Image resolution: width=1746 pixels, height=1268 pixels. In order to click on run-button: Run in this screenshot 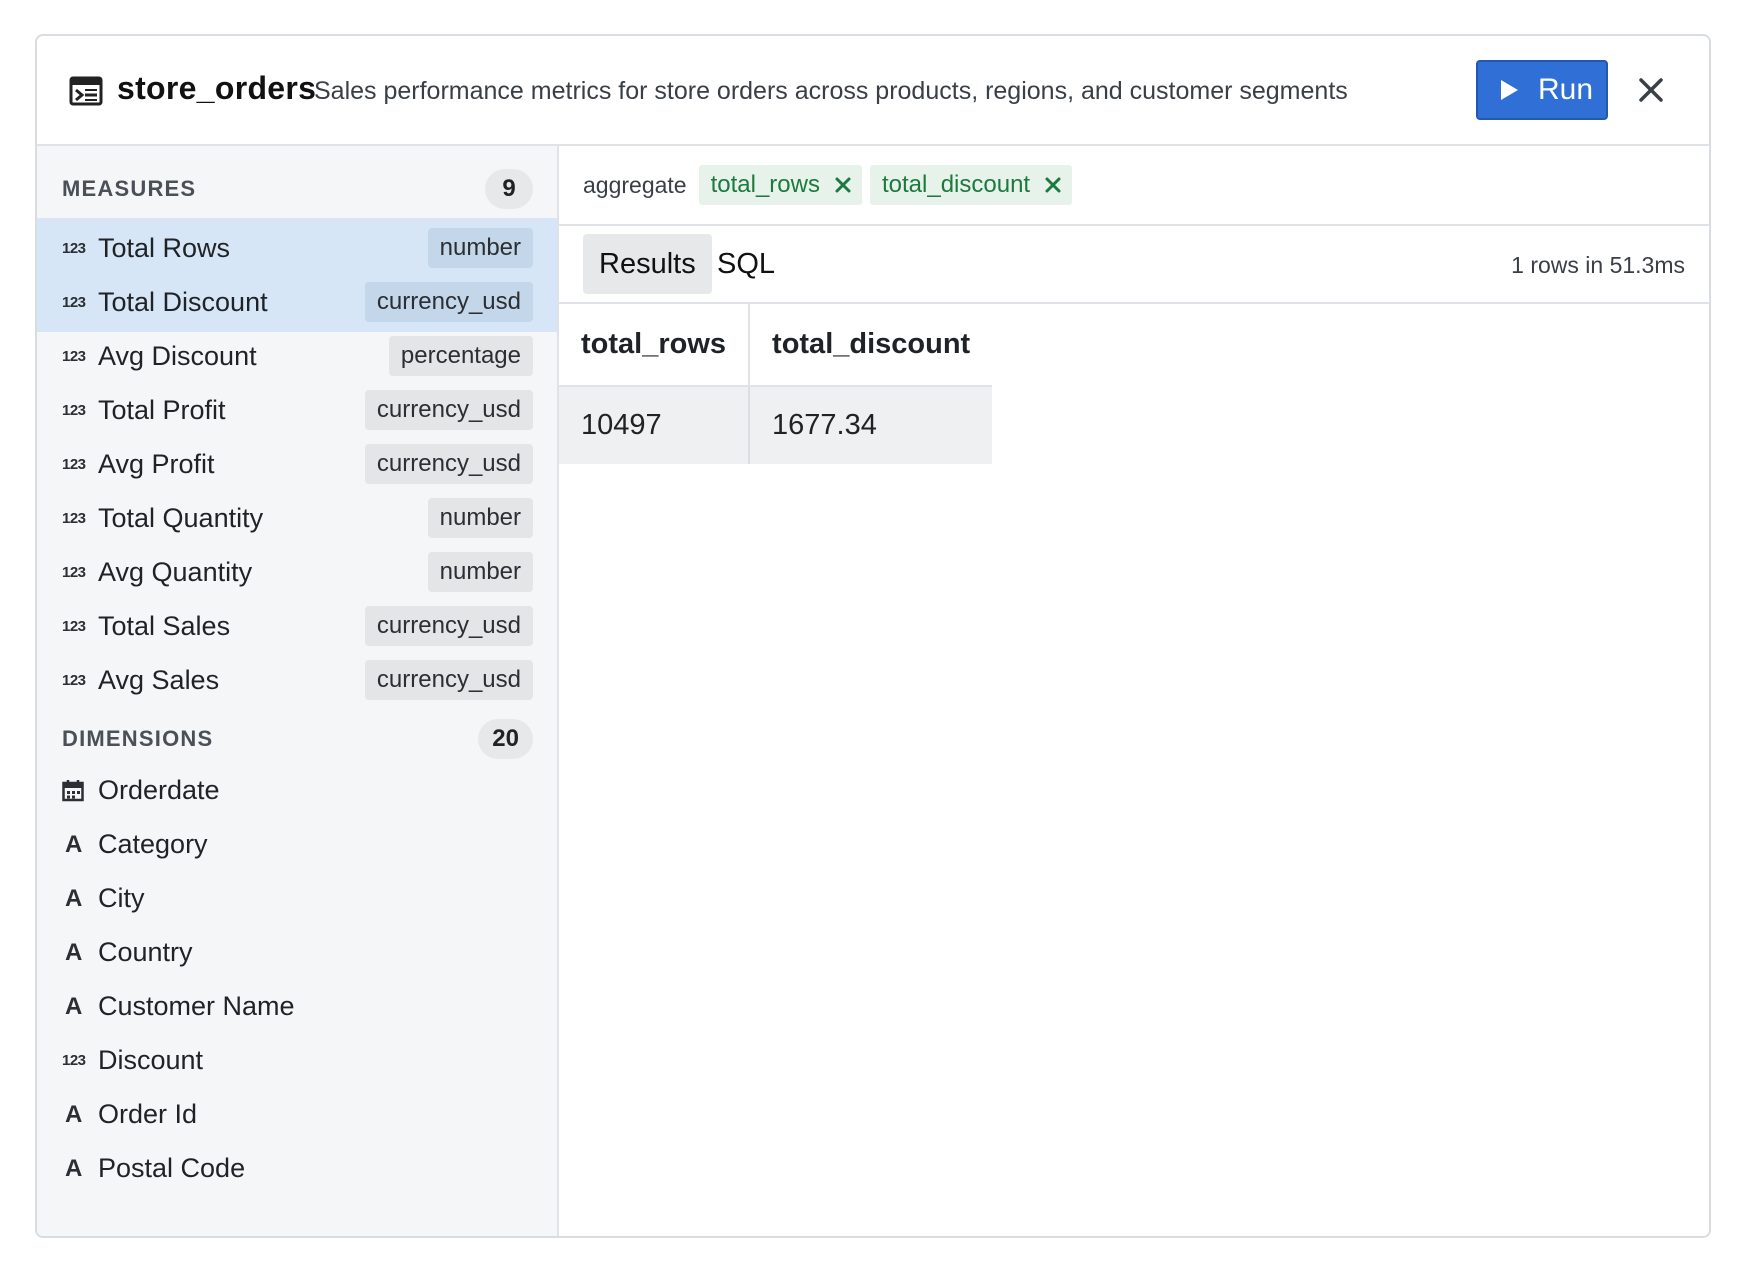, I will do `click(1542, 90)`.